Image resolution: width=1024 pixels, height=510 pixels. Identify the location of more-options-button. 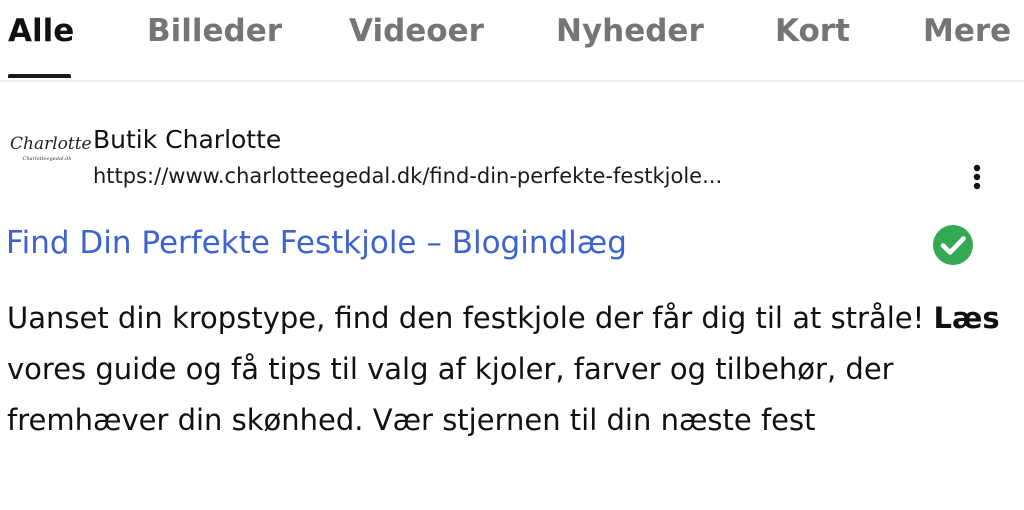
(977, 177).